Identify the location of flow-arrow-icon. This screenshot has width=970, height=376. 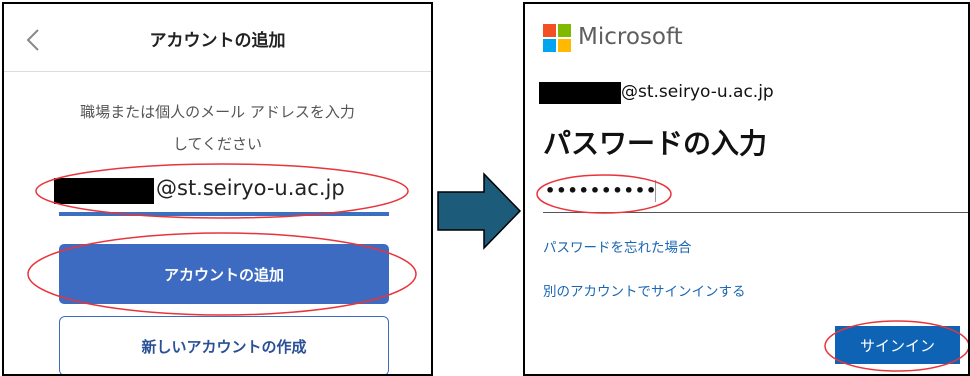
(479, 211).